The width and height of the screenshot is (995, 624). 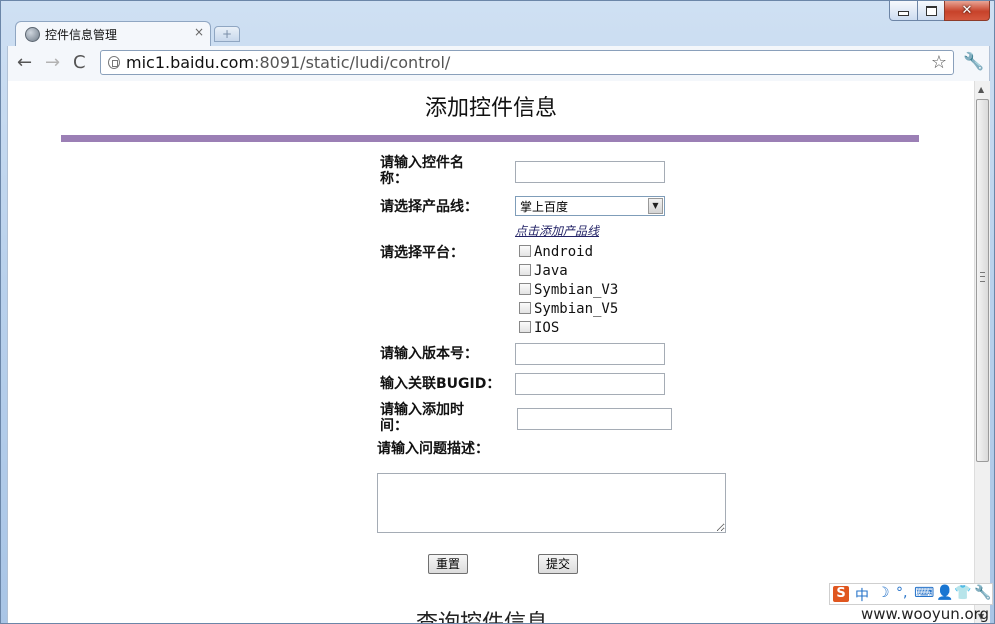 I want to click on platform-checkbox-android: Android, so click(x=556, y=252).